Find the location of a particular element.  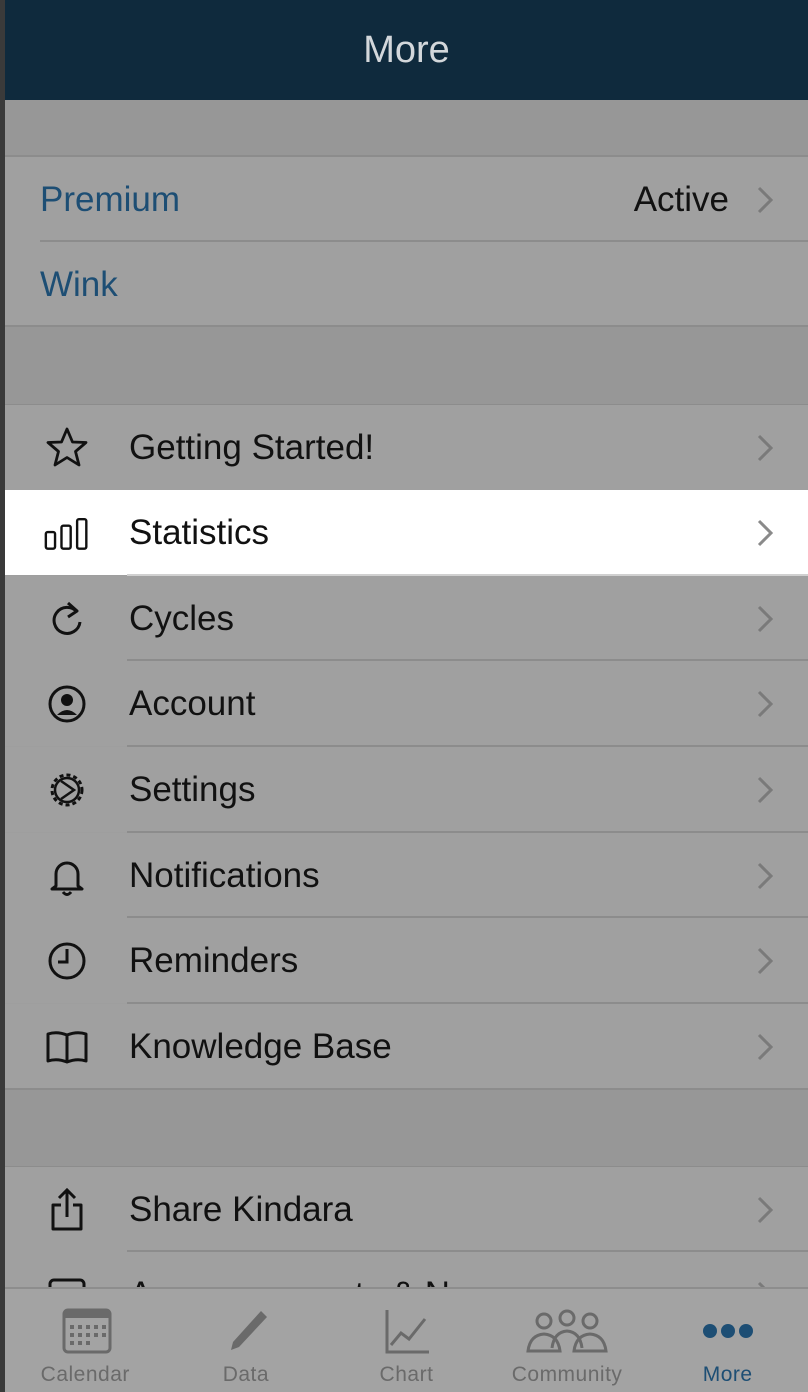

tab-calendar: Calendar is located at coordinates (85, 1340).